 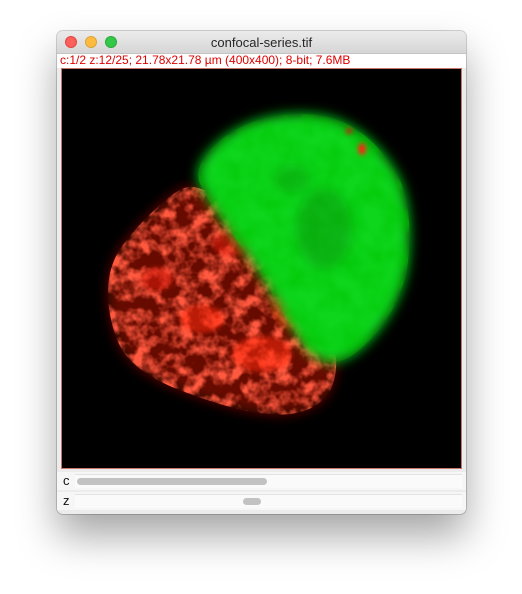 What do you see at coordinates (268, 481) in the screenshot?
I see `channel-slider` at bounding box center [268, 481].